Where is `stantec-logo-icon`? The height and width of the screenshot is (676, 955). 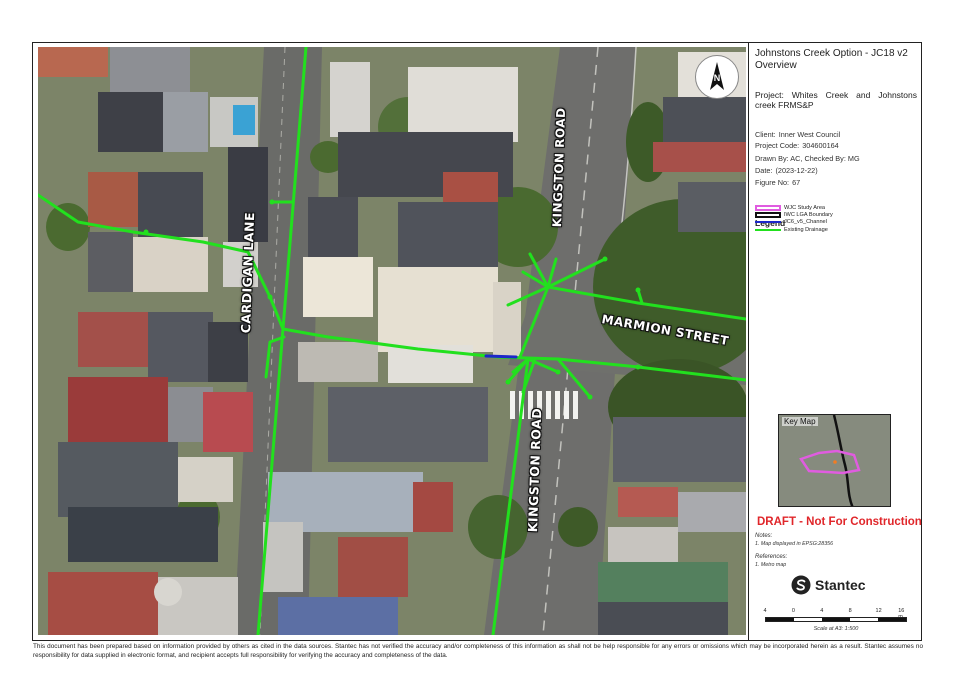
stantec-logo-icon is located at coordinates (801, 585).